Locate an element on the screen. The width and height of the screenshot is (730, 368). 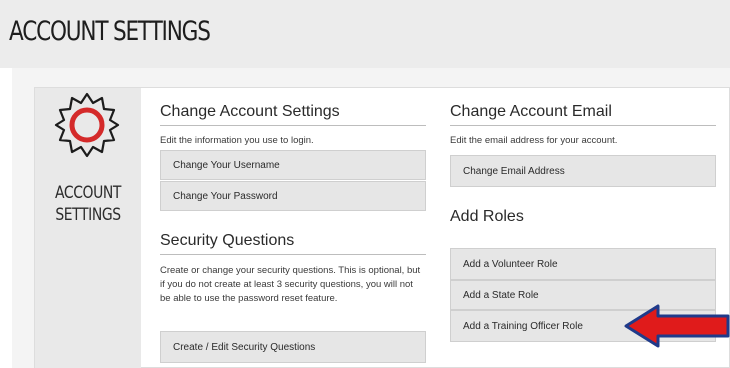
change-username-button: Change Your Username is located at coordinates (293, 165).